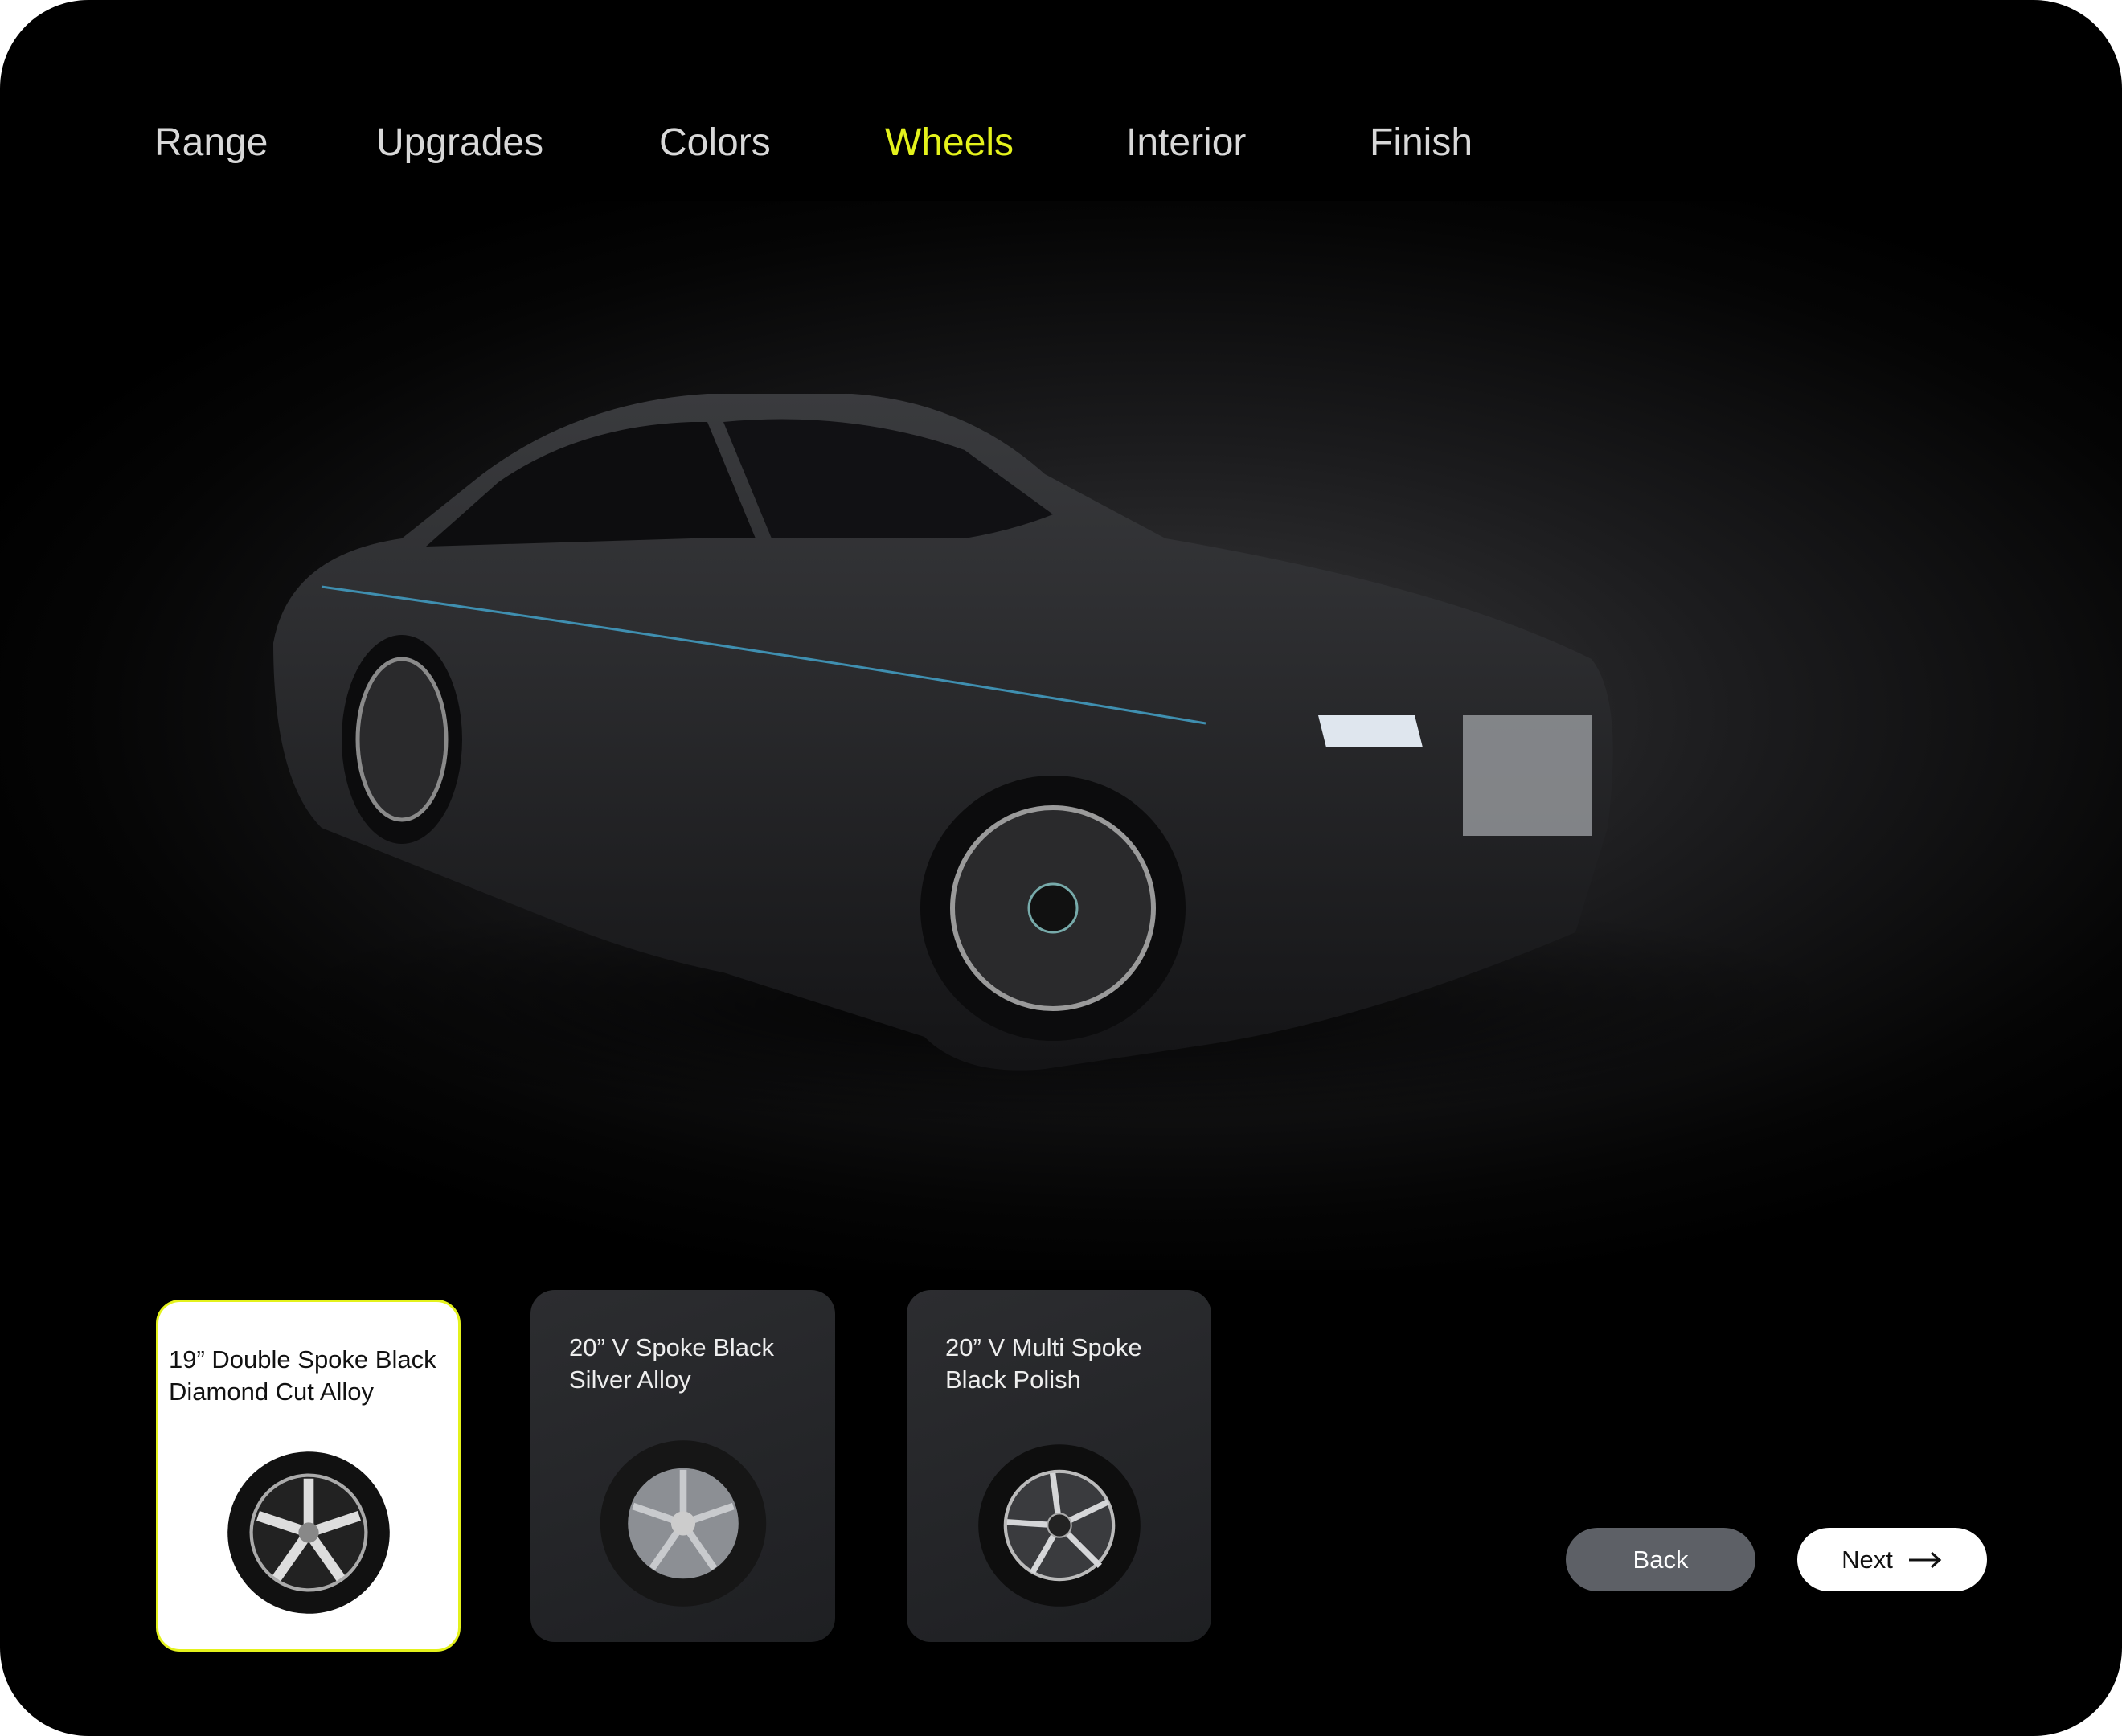  I want to click on next-button: Next, so click(1892, 1559).